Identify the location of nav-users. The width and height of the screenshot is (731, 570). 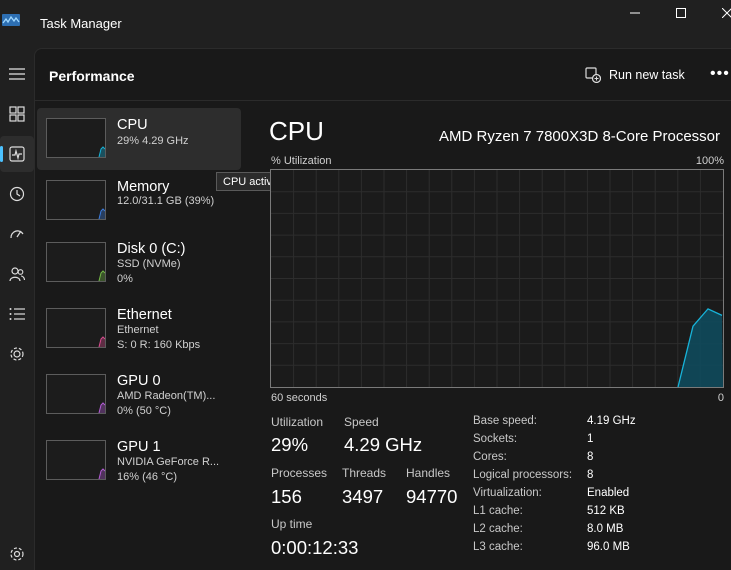
(17, 274).